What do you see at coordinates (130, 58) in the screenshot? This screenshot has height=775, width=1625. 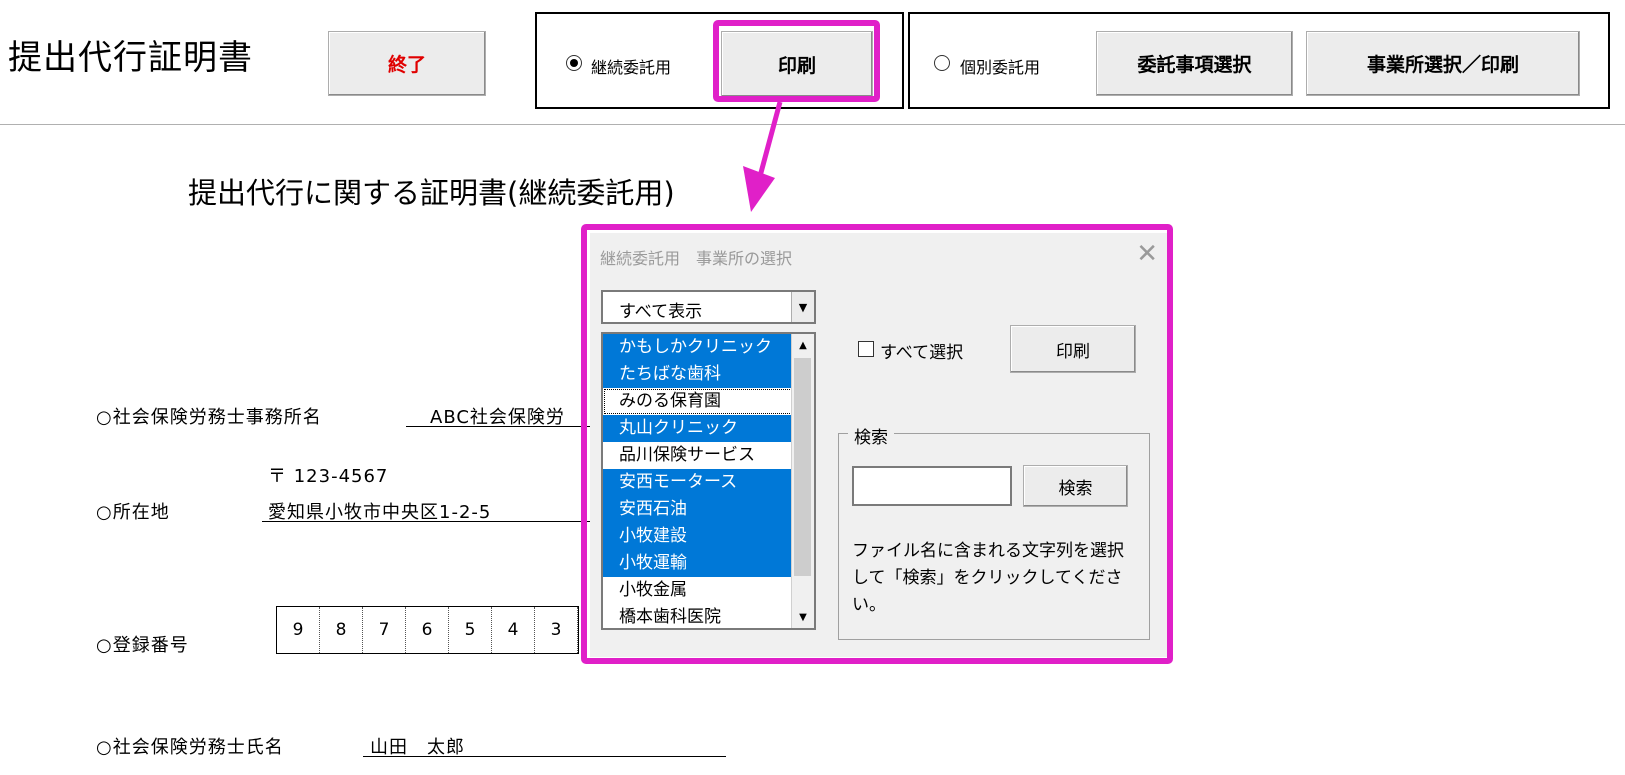 I see `page-title: 提出代行証明書` at bounding box center [130, 58].